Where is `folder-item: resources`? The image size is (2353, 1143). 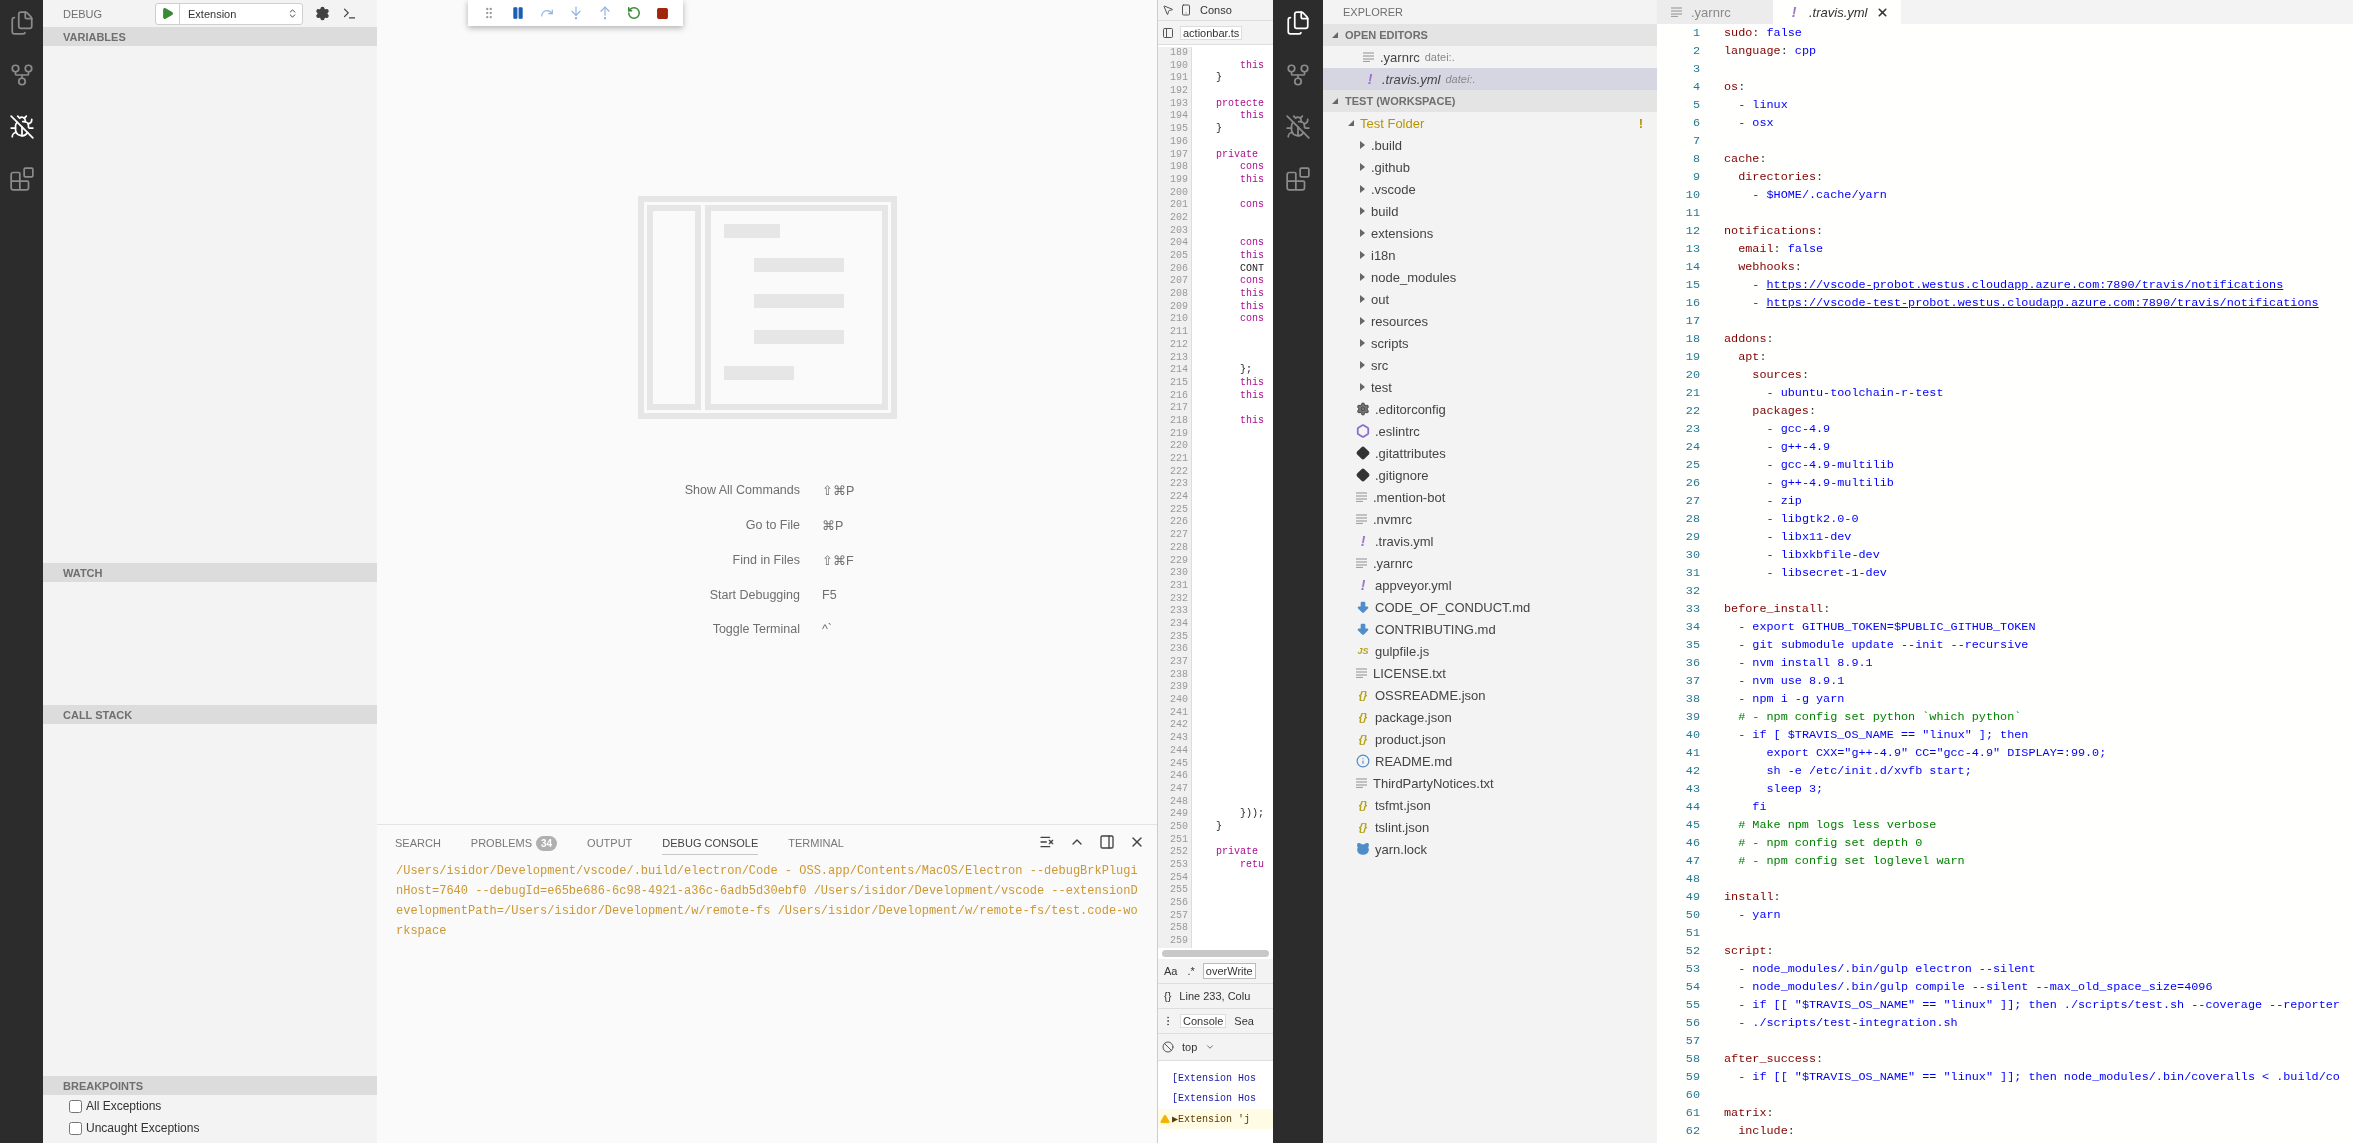
folder-item: resources is located at coordinates (1490, 321).